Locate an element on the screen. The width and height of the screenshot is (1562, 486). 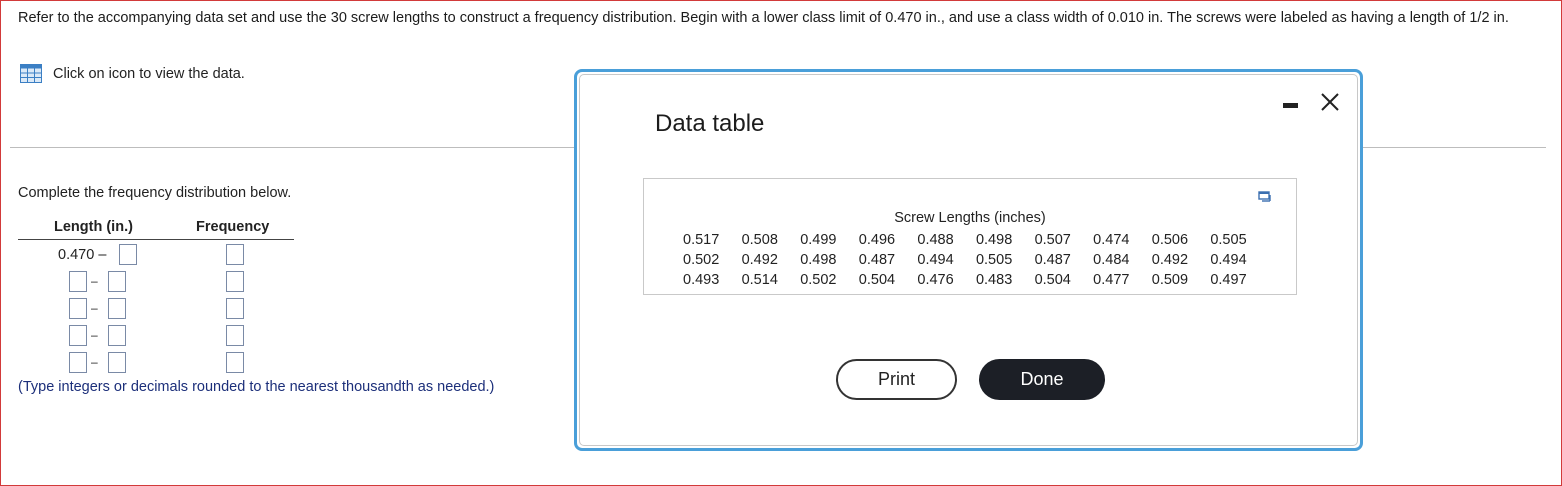
copy-icon is located at coordinates (1265, 196).